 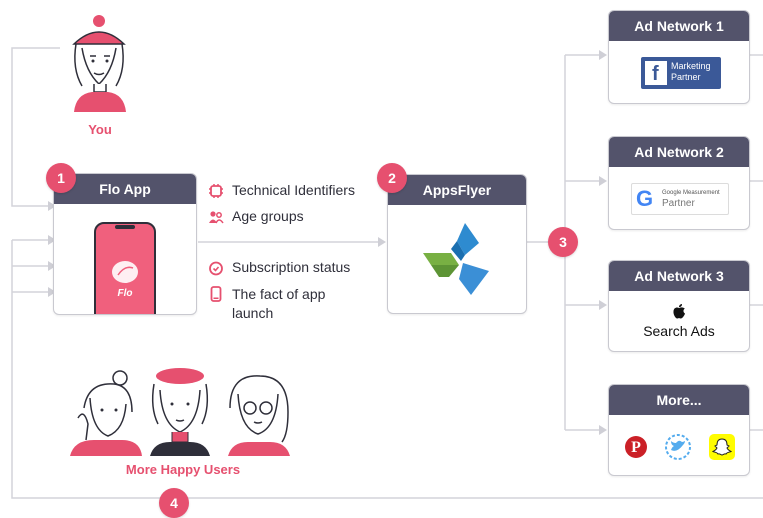 What do you see at coordinates (456, 259) in the screenshot?
I see `appsflyer-logo-icon` at bounding box center [456, 259].